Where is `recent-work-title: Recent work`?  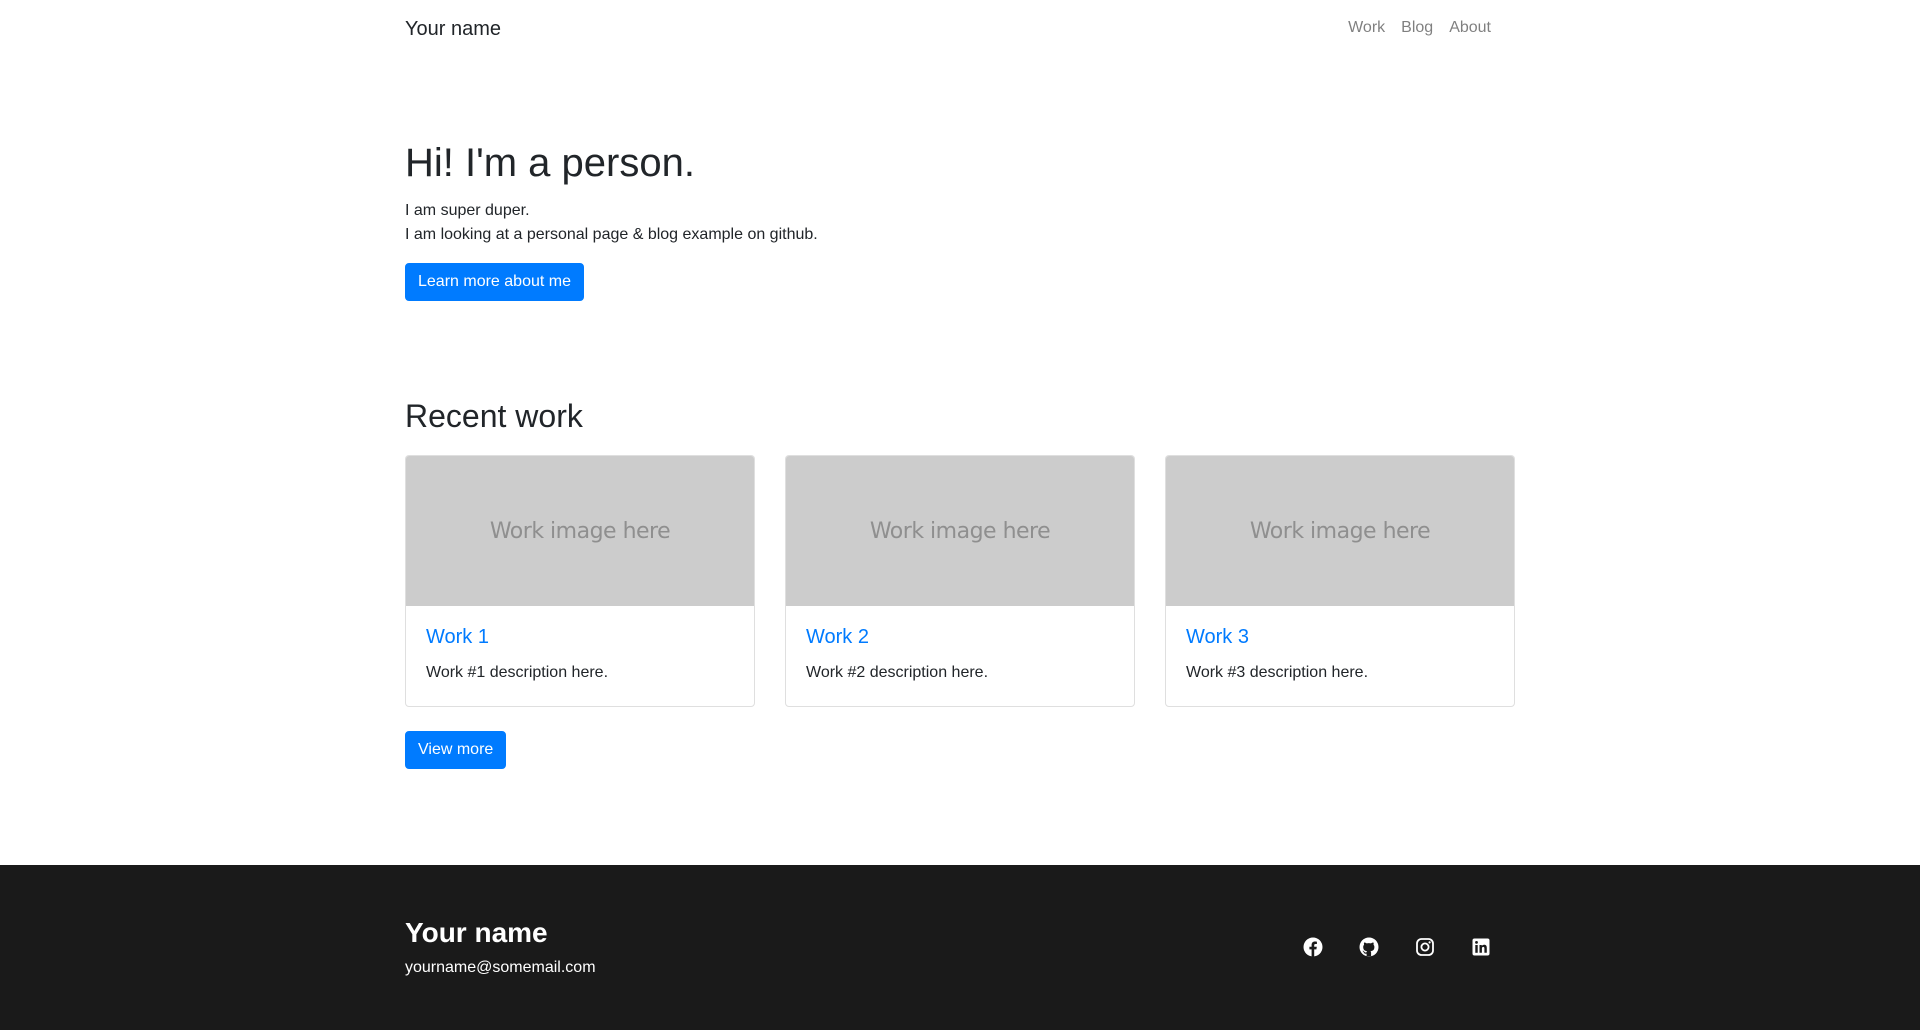 recent-work-title: Recent work is located at coordinates (494, 416).